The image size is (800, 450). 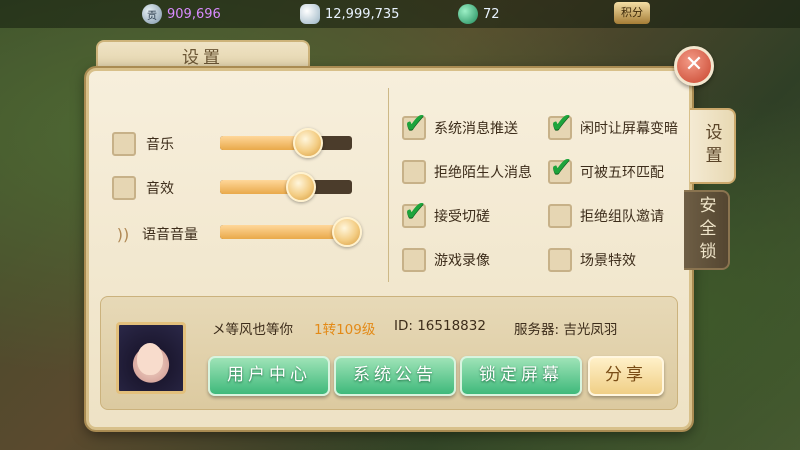 I want to click on reject-stranger-label: 拒绝陌生人消息, so click(x=483, y=173).